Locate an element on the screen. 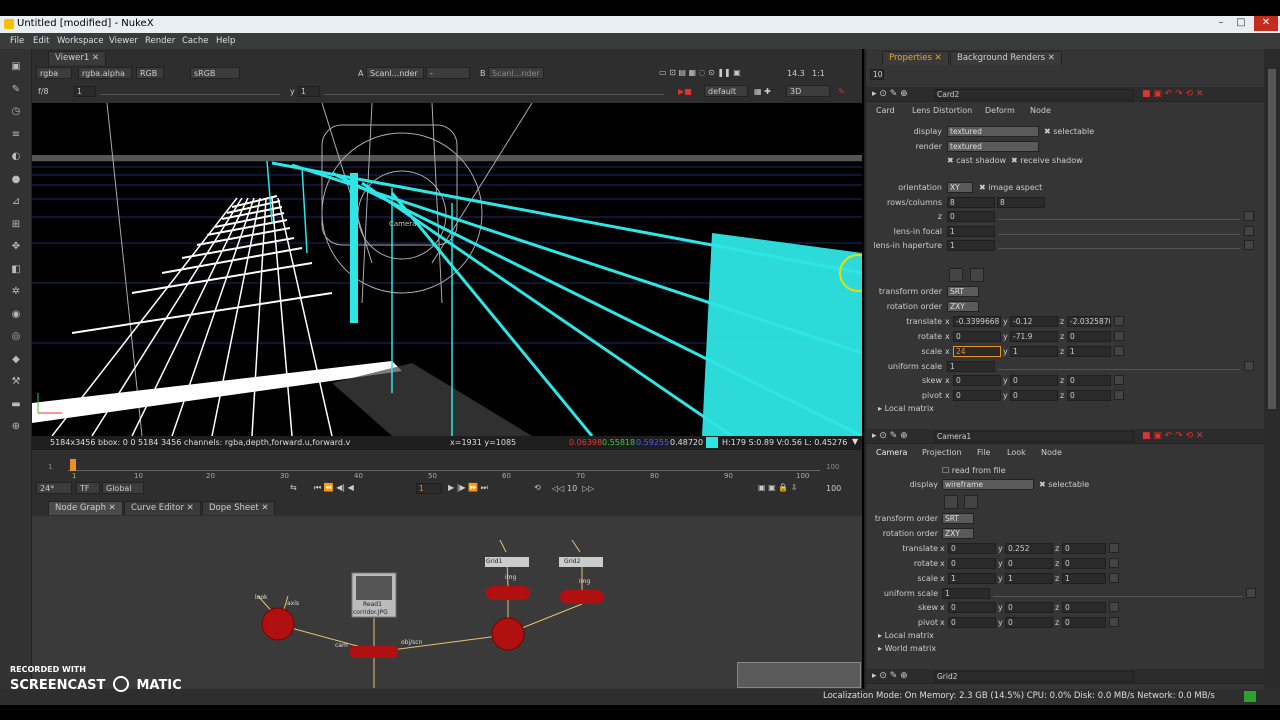 The width and height of the screenshot is (1280, 720). rgb-dropdown: RGB is located at coordinates (150, 73).